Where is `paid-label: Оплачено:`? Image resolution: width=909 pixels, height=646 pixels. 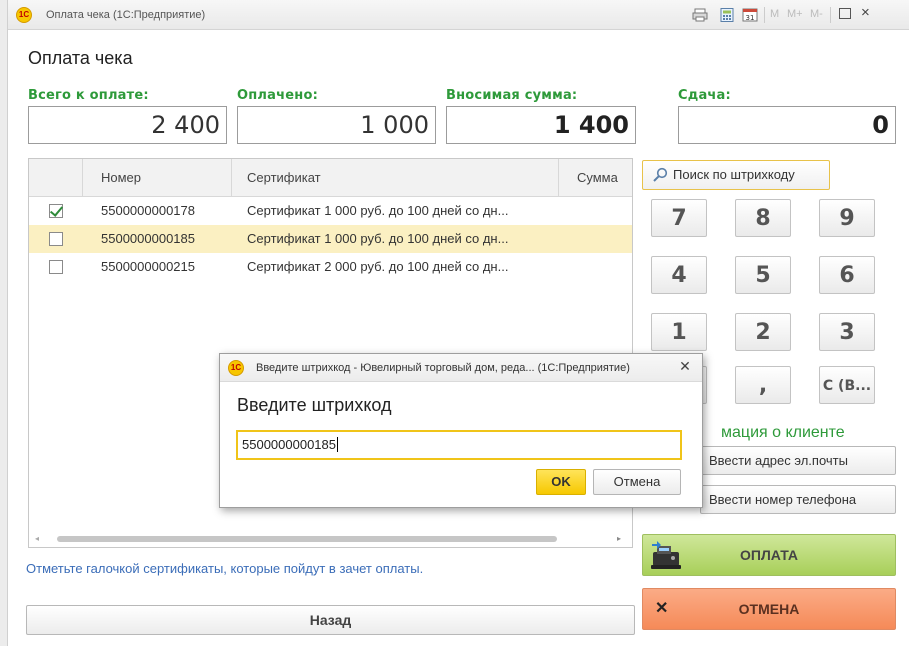
paid-label: Оплачено: is located at coordinates (277, 95).